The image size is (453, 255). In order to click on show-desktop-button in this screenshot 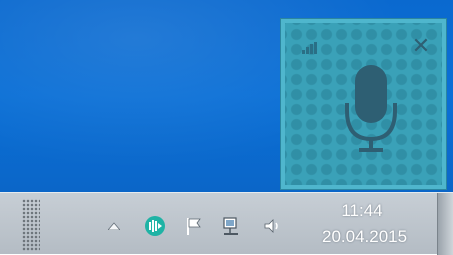, I will do `click(445, 224)`.